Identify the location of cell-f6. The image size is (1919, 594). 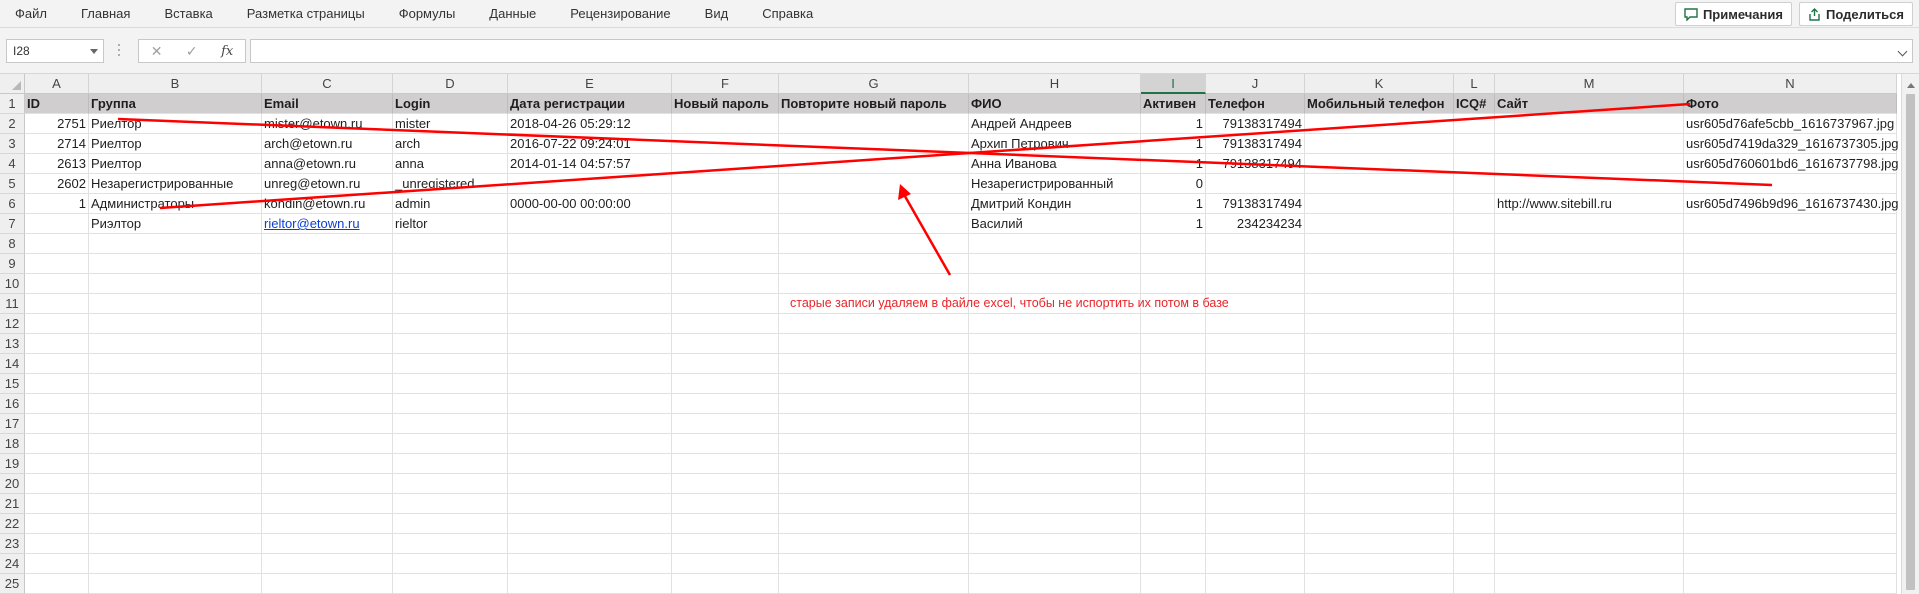
(725, 204).